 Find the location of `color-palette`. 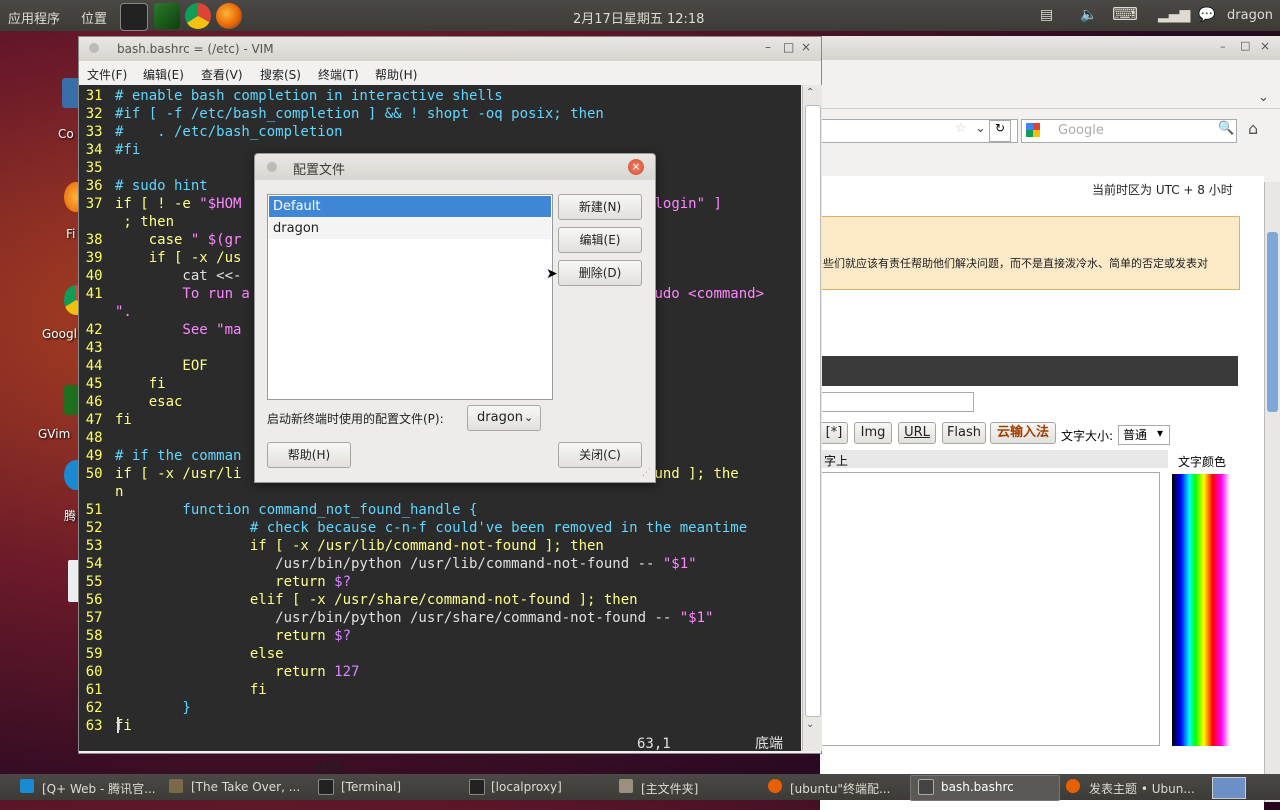

color-palette is located at coordinates (1201, 610).